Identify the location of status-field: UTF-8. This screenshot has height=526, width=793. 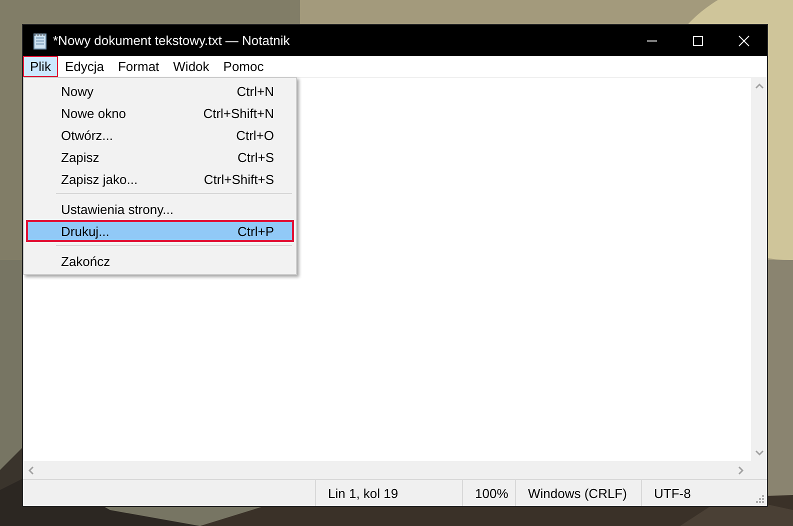
(696, 493).